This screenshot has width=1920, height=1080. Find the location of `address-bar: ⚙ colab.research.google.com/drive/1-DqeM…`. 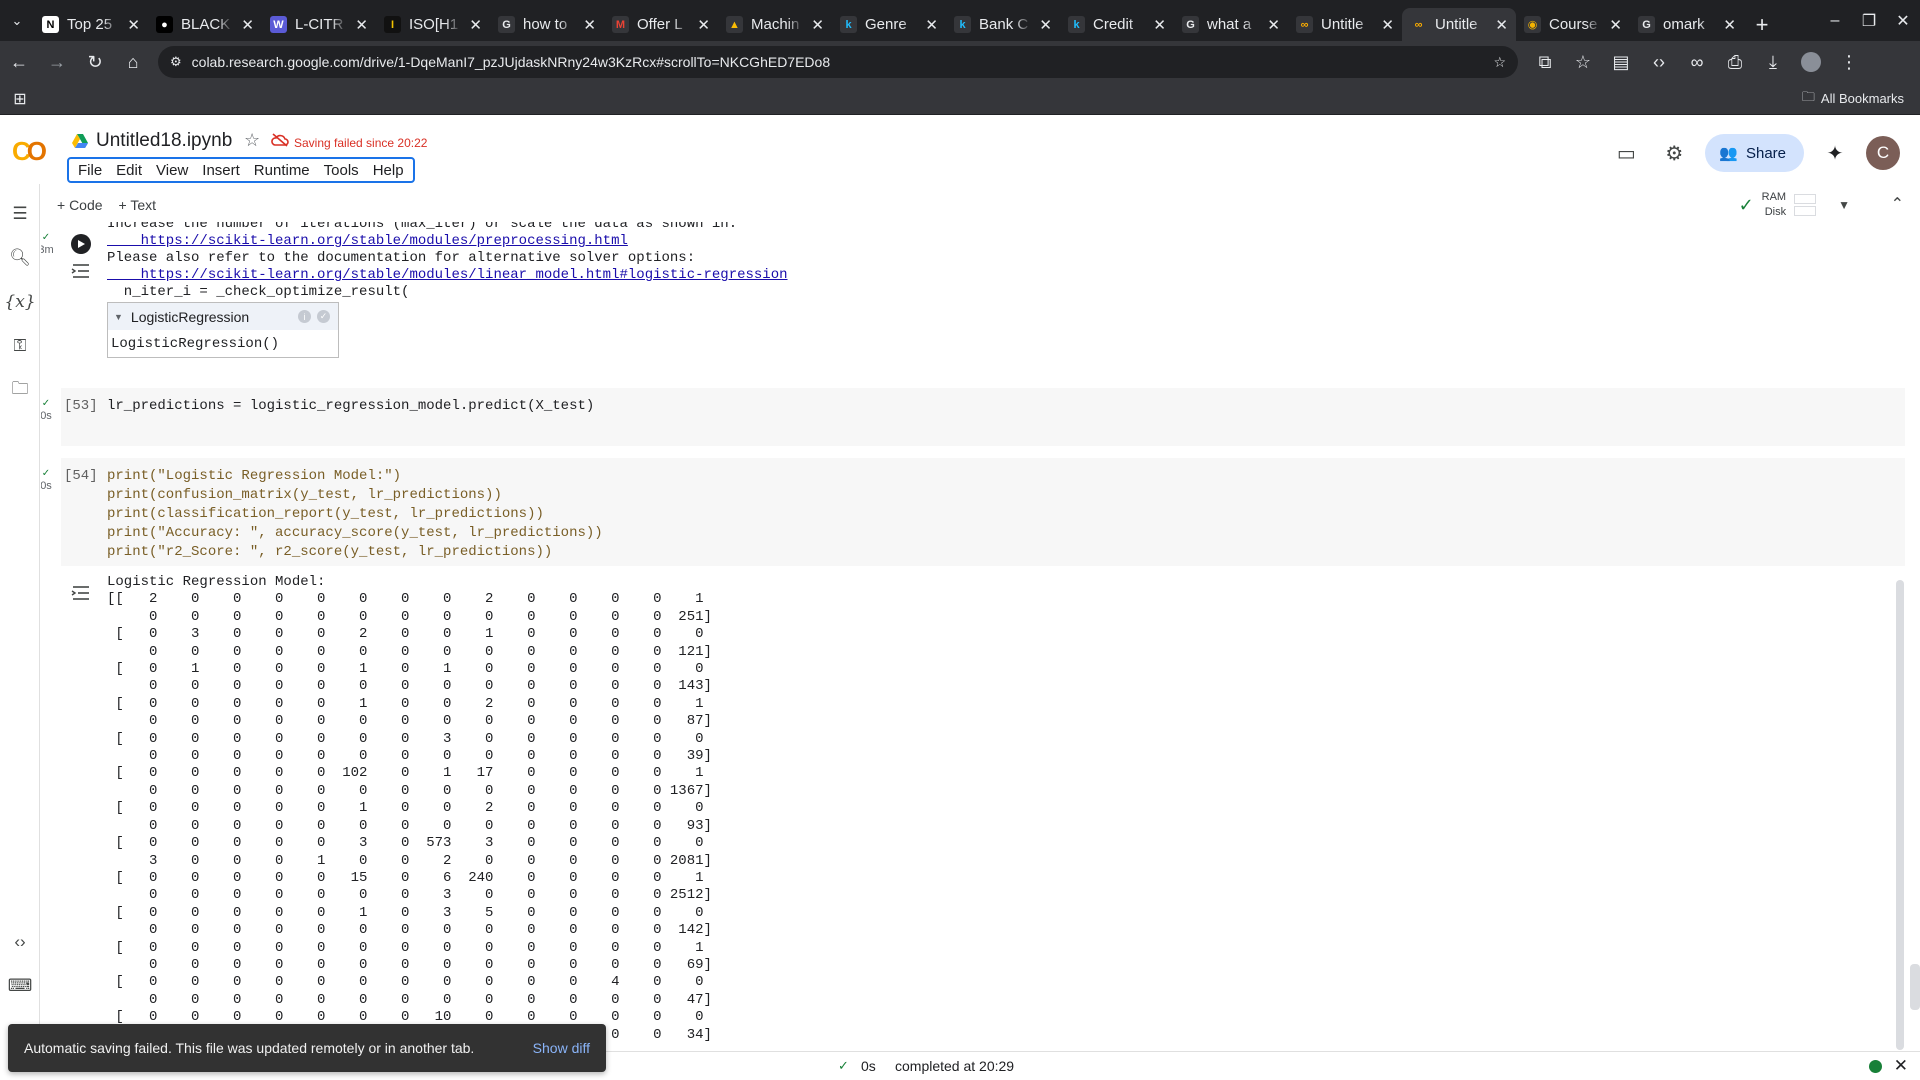

address-bar: ⚙ colab.research.google.com/drive/1-DqeM… is located at coordinates (838, 62).